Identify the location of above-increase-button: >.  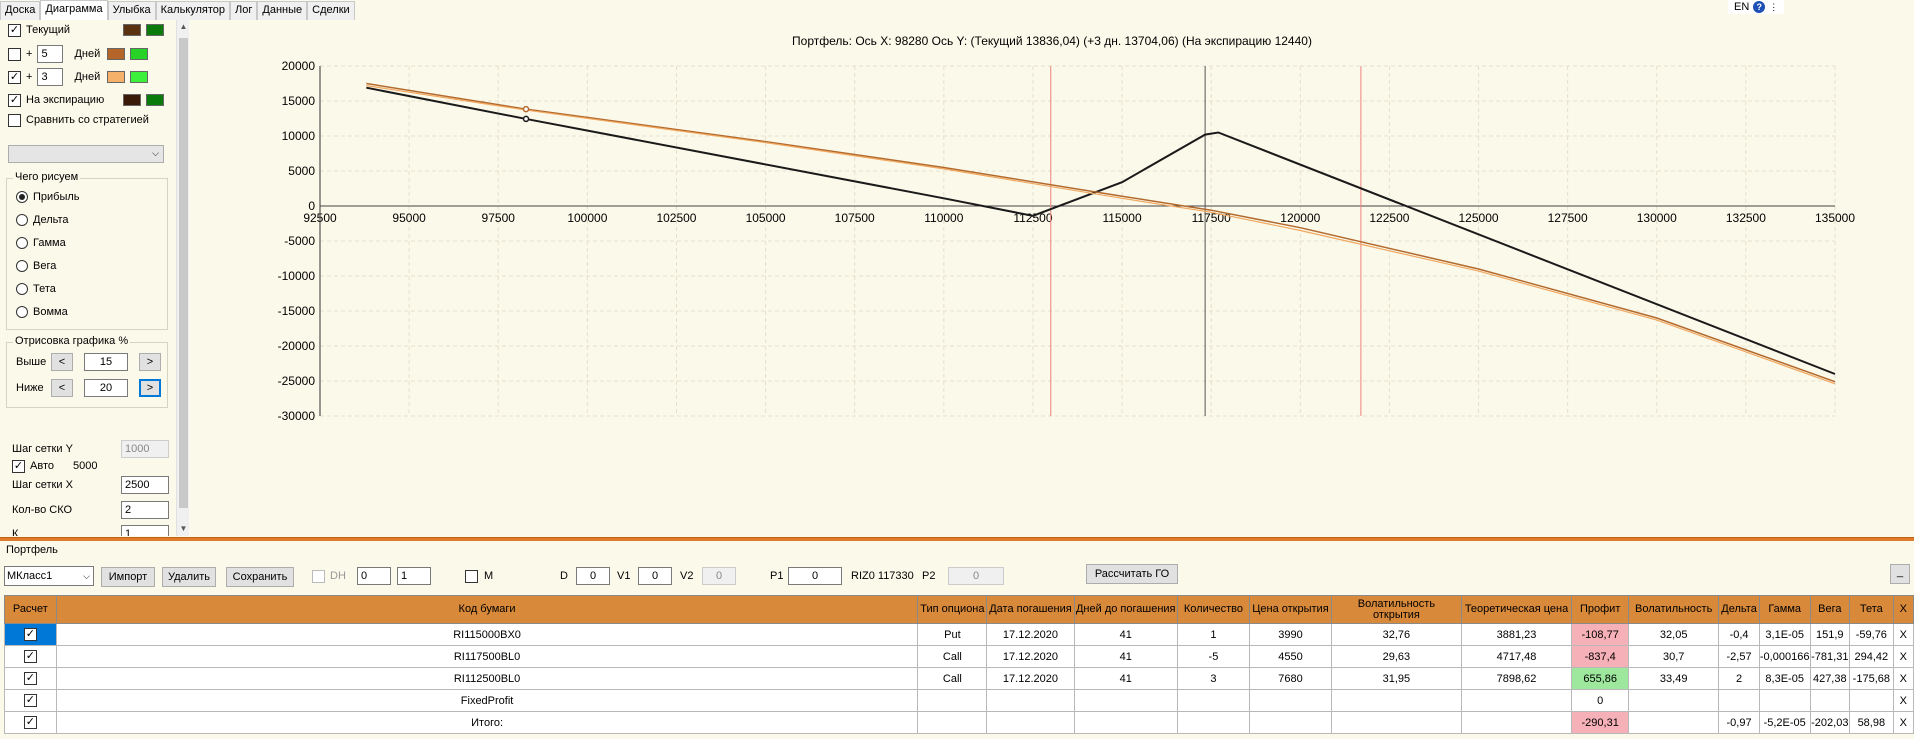
(150, 362).